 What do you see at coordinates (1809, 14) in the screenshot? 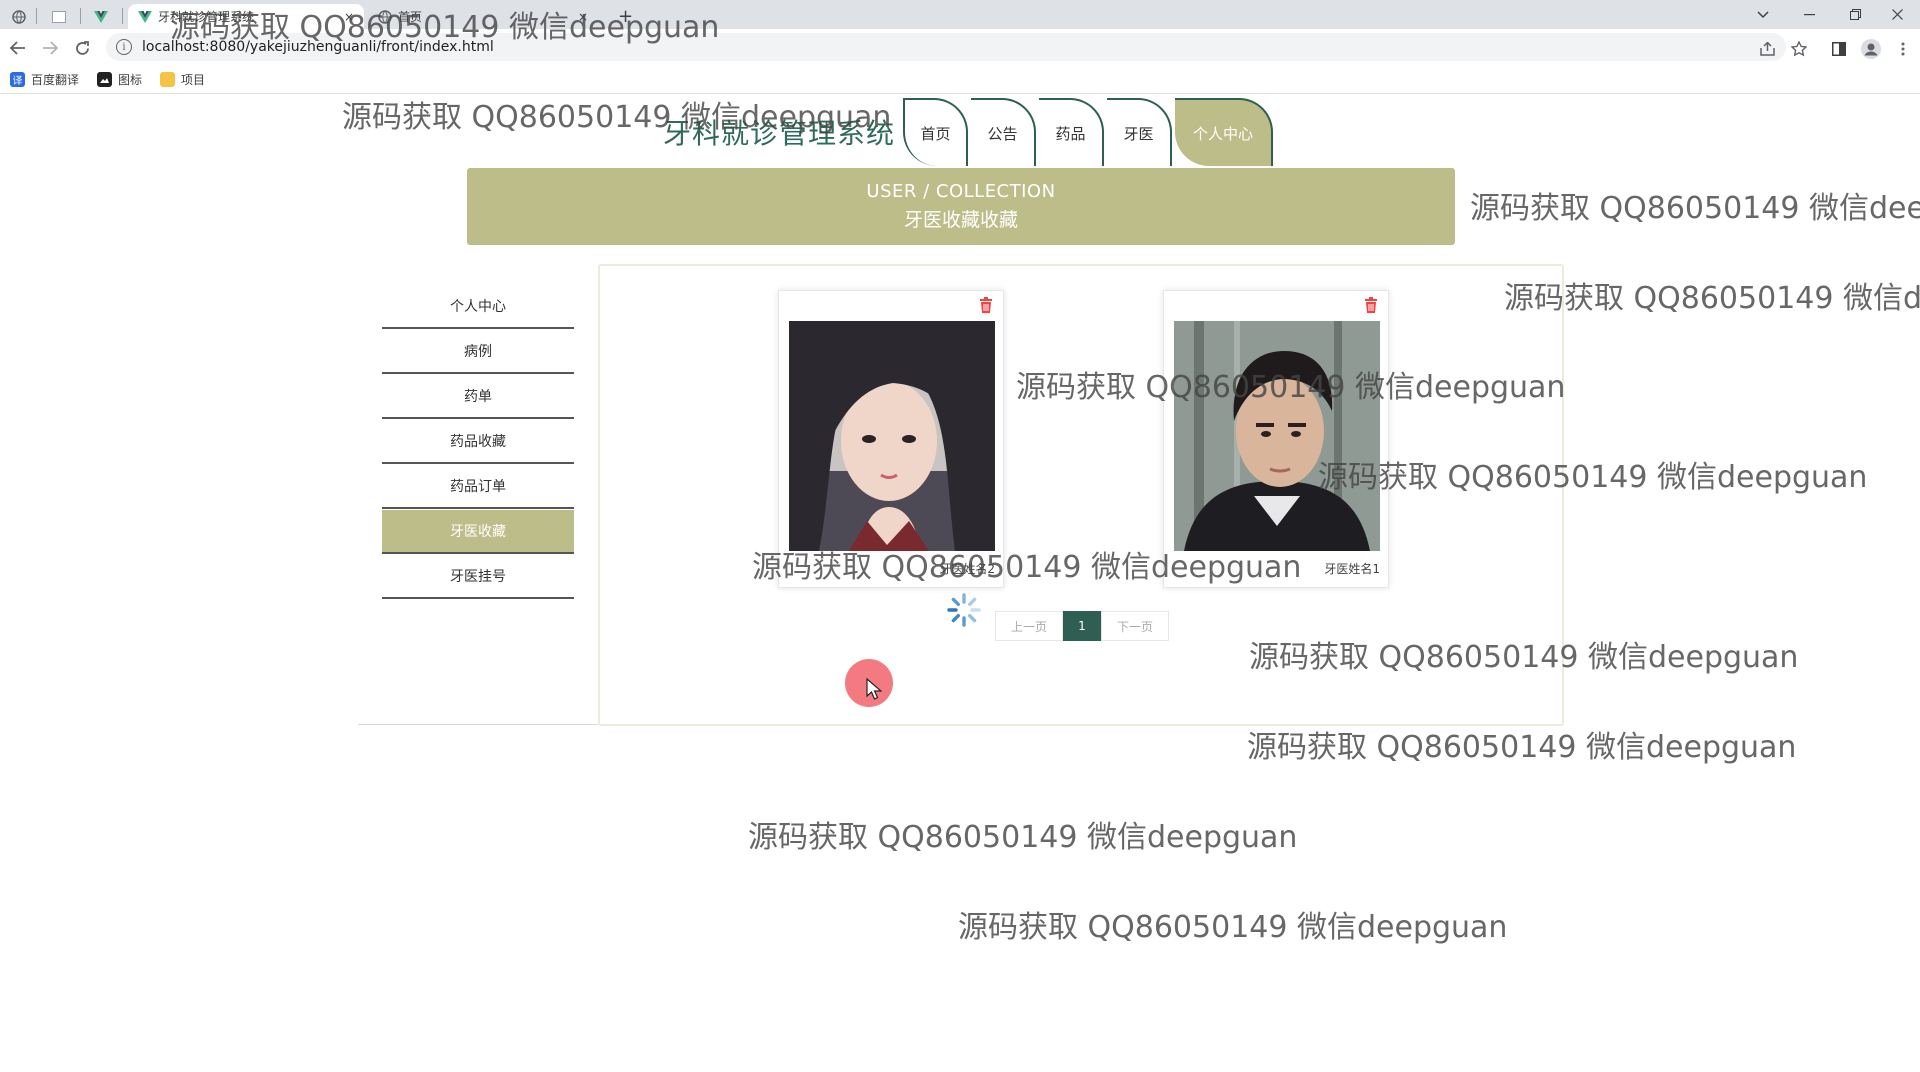
I see `minimize-icon` at bounding box center [1809, 14].